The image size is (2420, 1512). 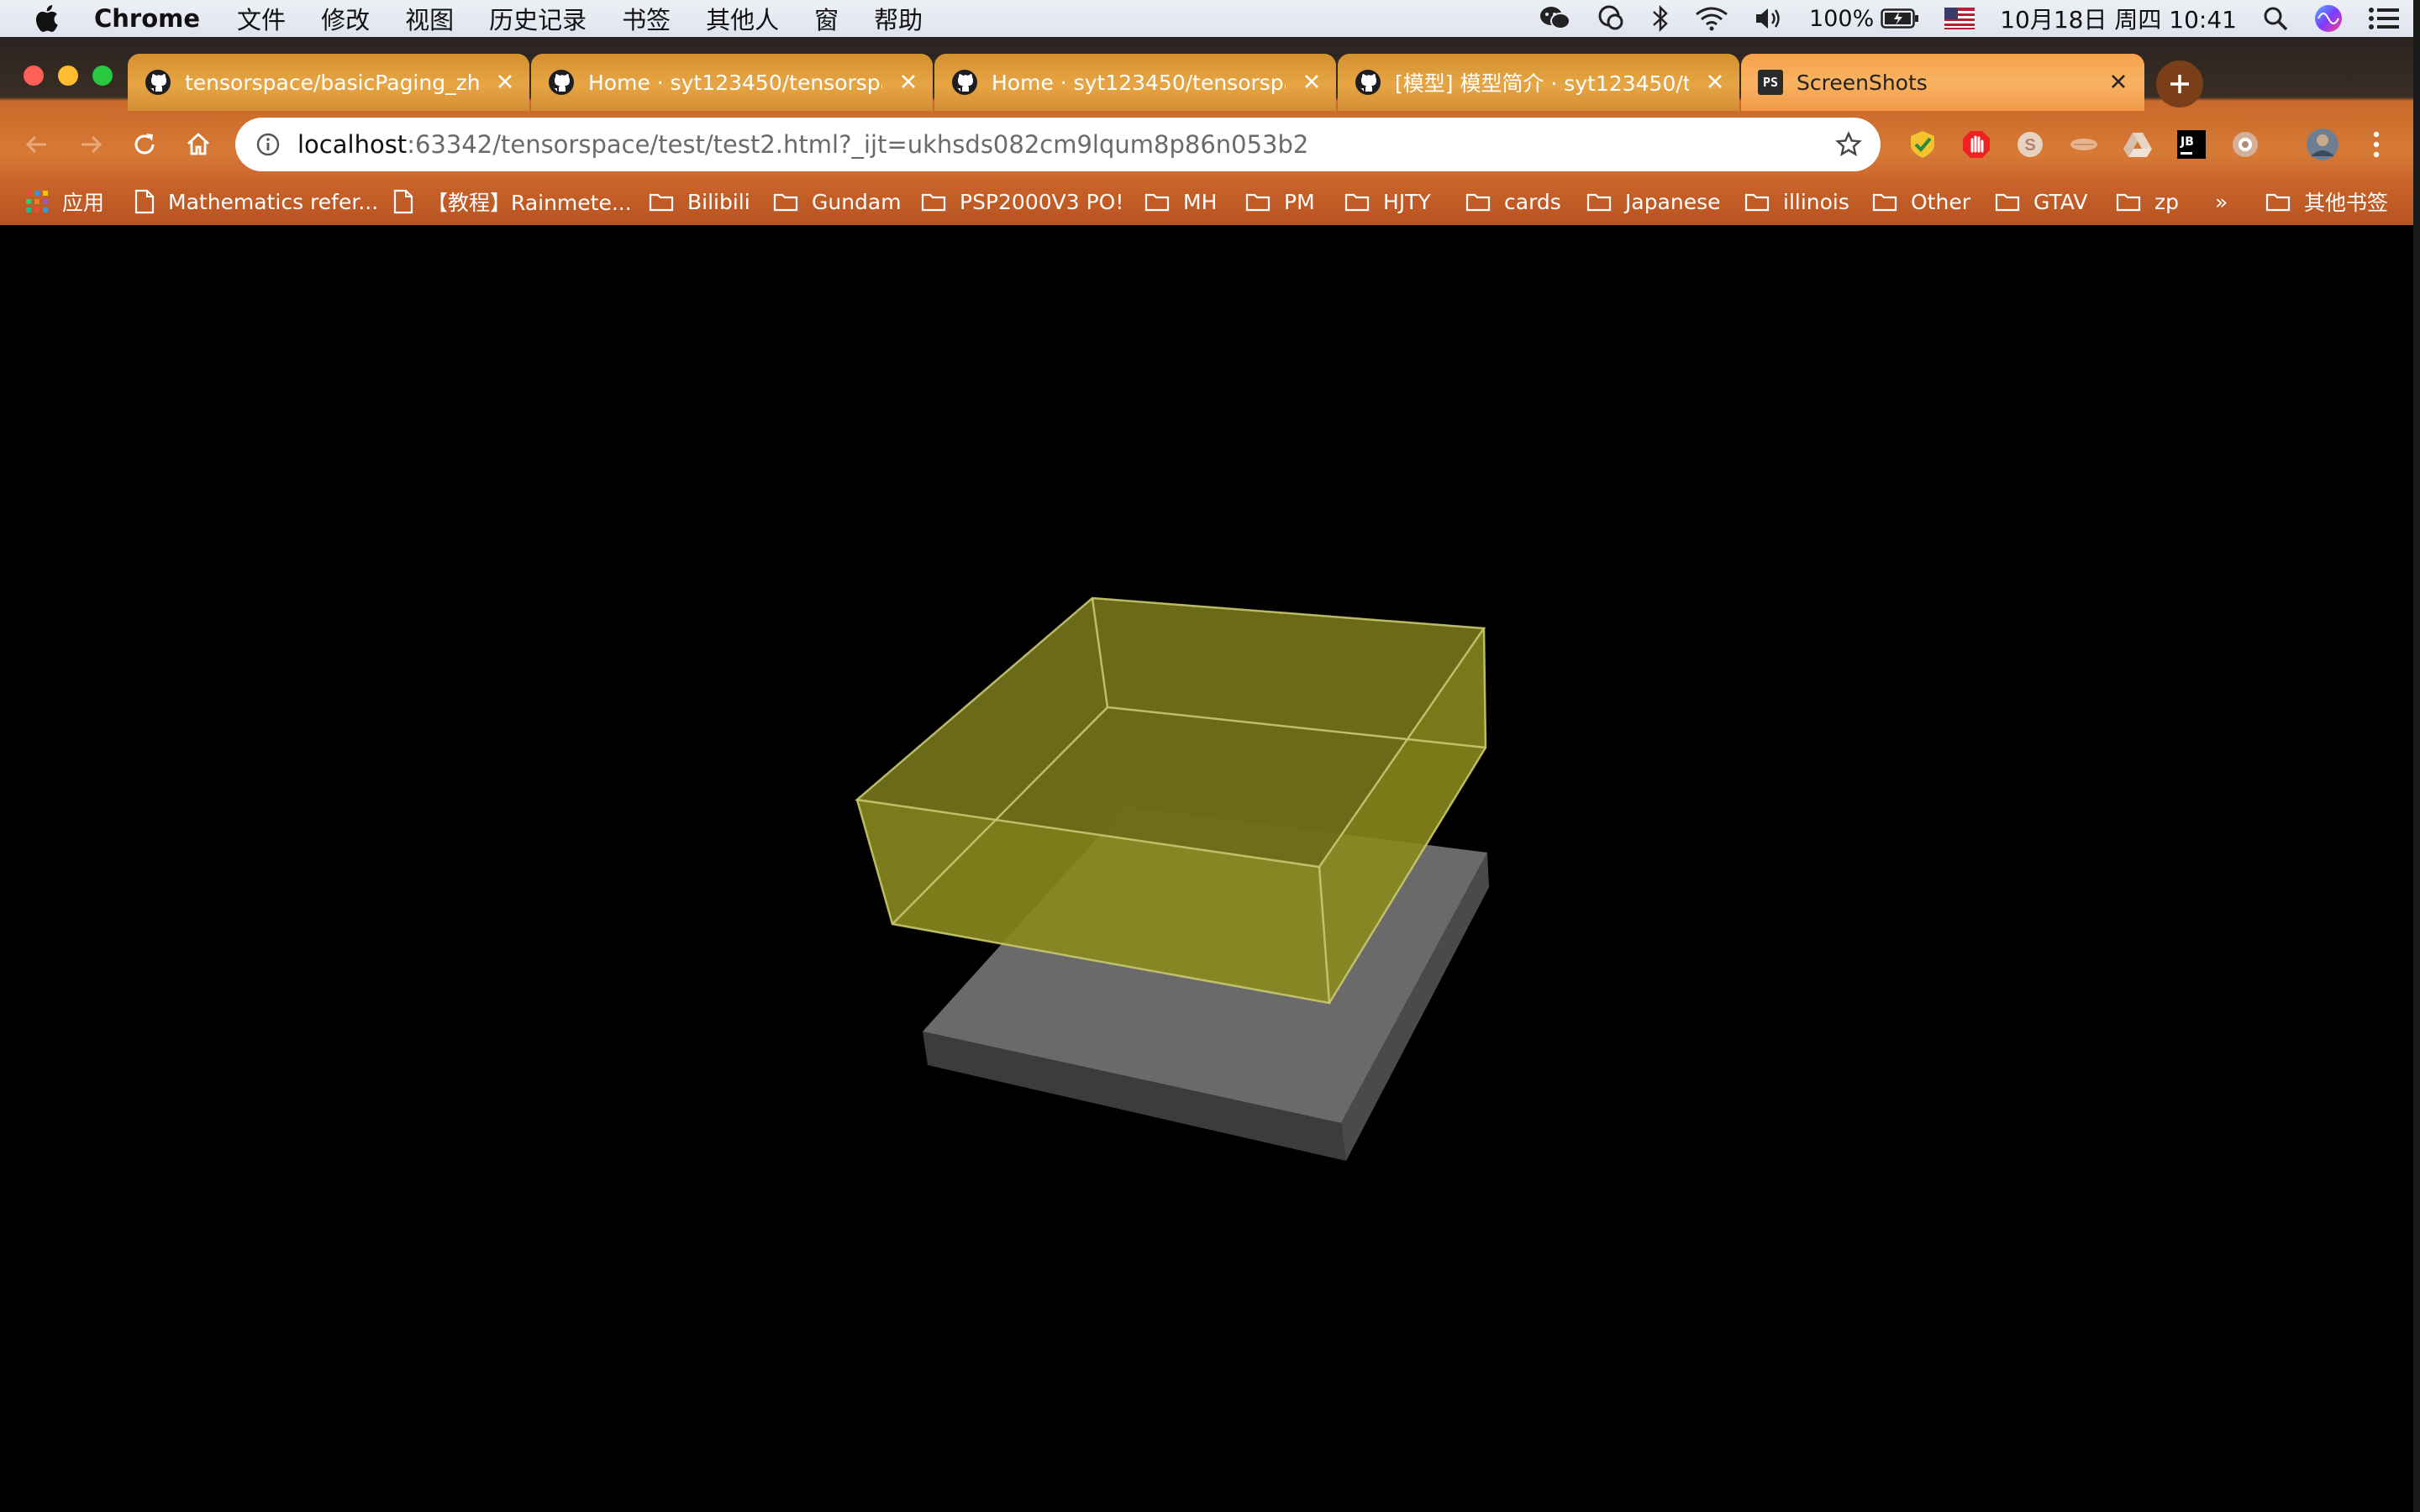 I want to click on menu-view: 视图, so click(x=429, y=18).